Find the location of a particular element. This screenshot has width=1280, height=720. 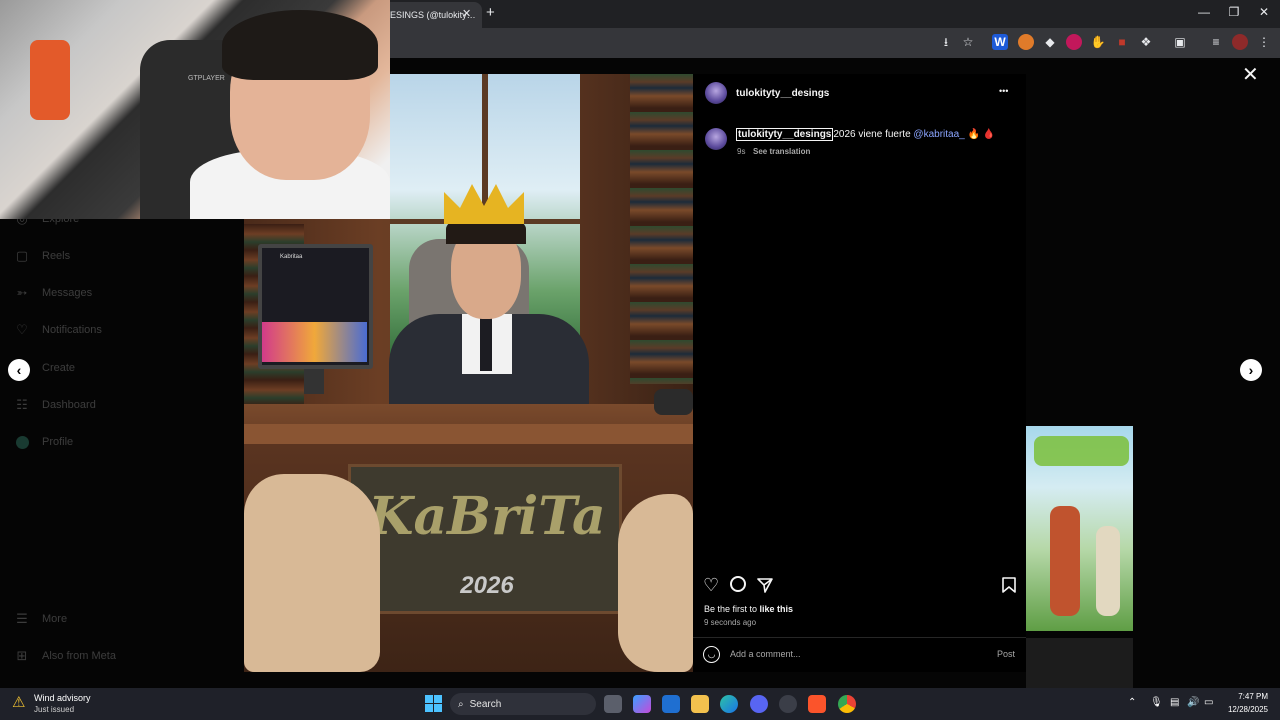

search-icon: ⌕ is located at coordinates (461, 704).